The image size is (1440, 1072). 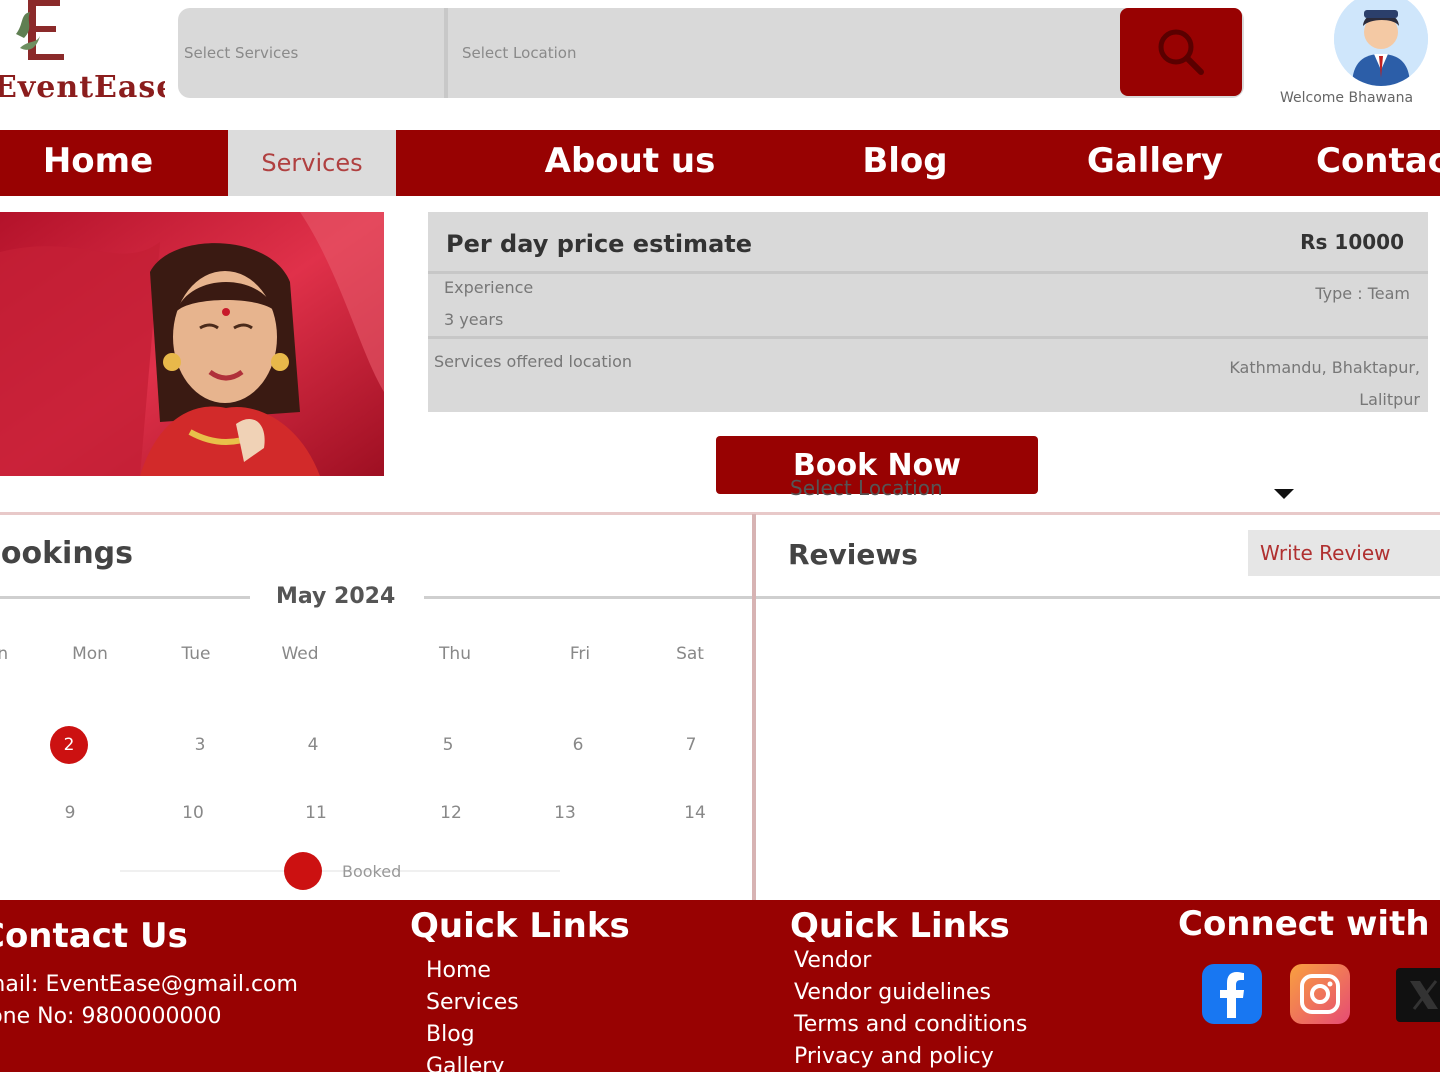 What do you see at coordinates (149, 984) in the screenshot?
I see `footer-email: Email: EventEase@gmail.com` at bounding box center [149, 984].